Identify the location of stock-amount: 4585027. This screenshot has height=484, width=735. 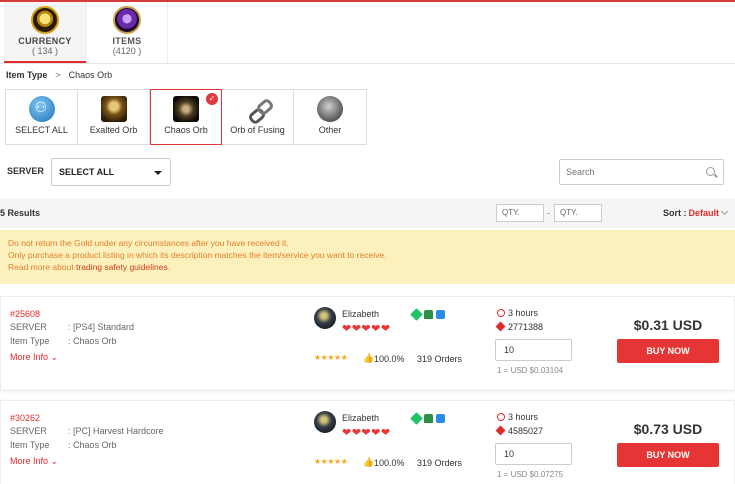
(526, 431).